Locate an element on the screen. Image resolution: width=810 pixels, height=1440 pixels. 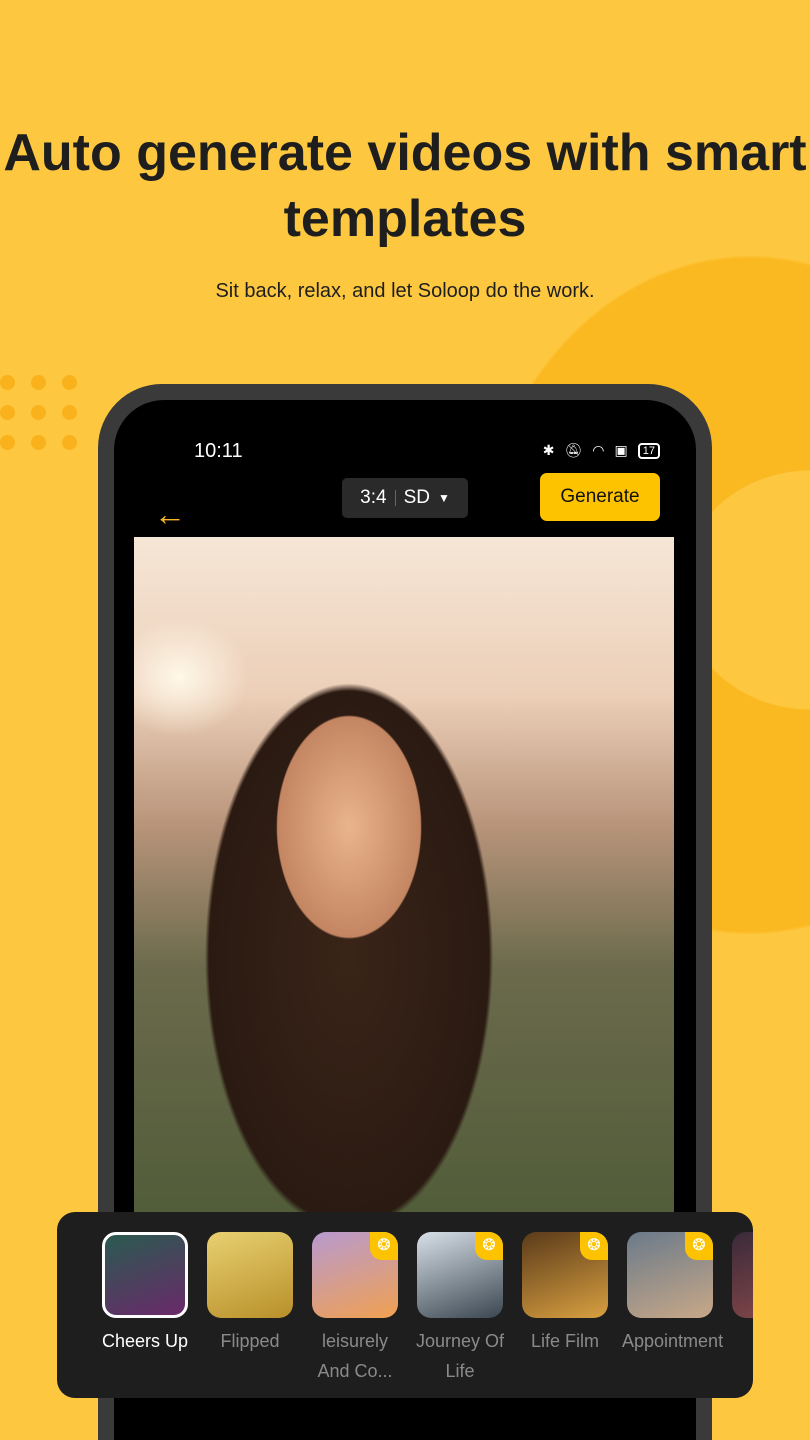
template-label: R is located at coordinates (740, 1341).